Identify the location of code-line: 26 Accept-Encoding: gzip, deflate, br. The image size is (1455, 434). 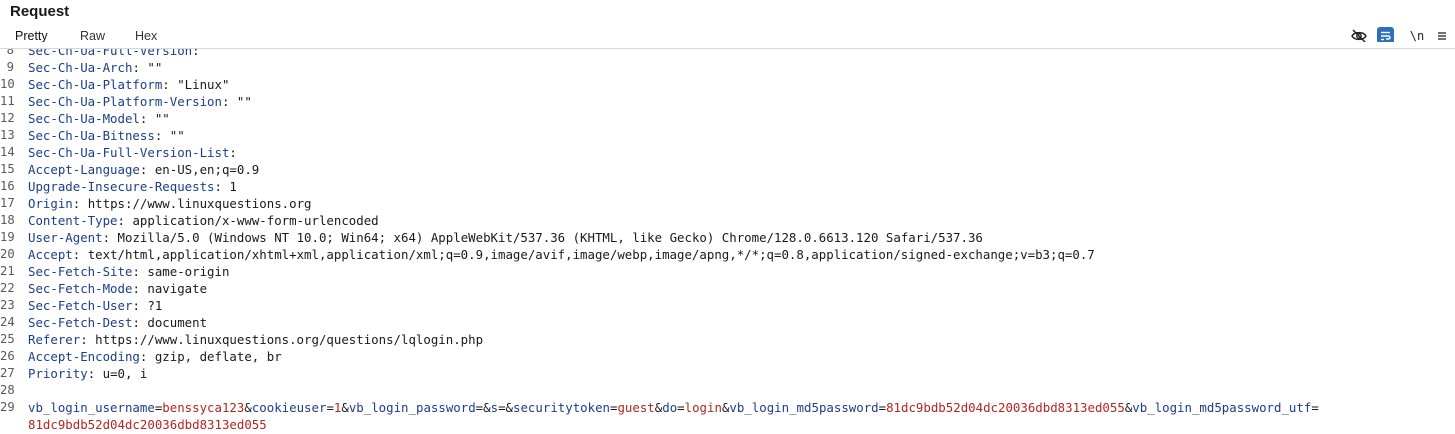
(727, 356).